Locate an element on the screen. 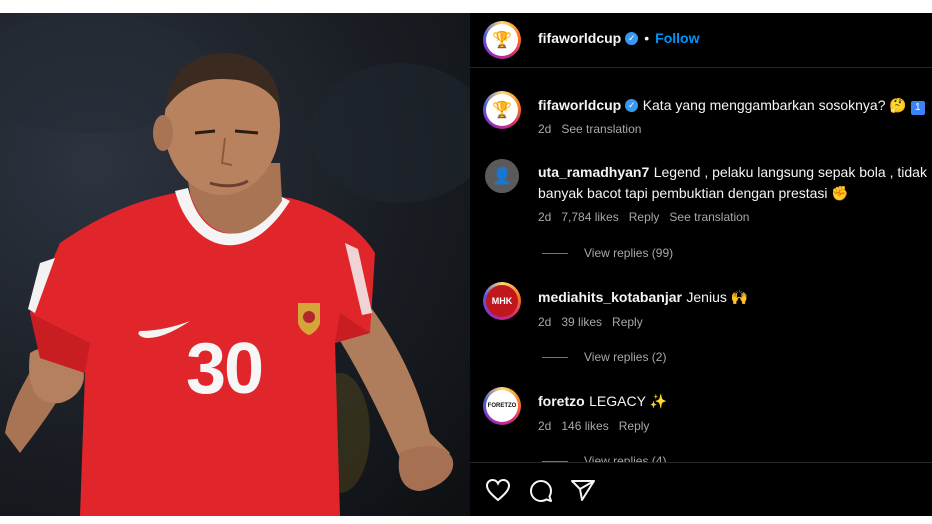 Image resolution: width=932 pixels, height=524 pixels. view-replies-button: View replies (4) is located at coordinates (604, 458).